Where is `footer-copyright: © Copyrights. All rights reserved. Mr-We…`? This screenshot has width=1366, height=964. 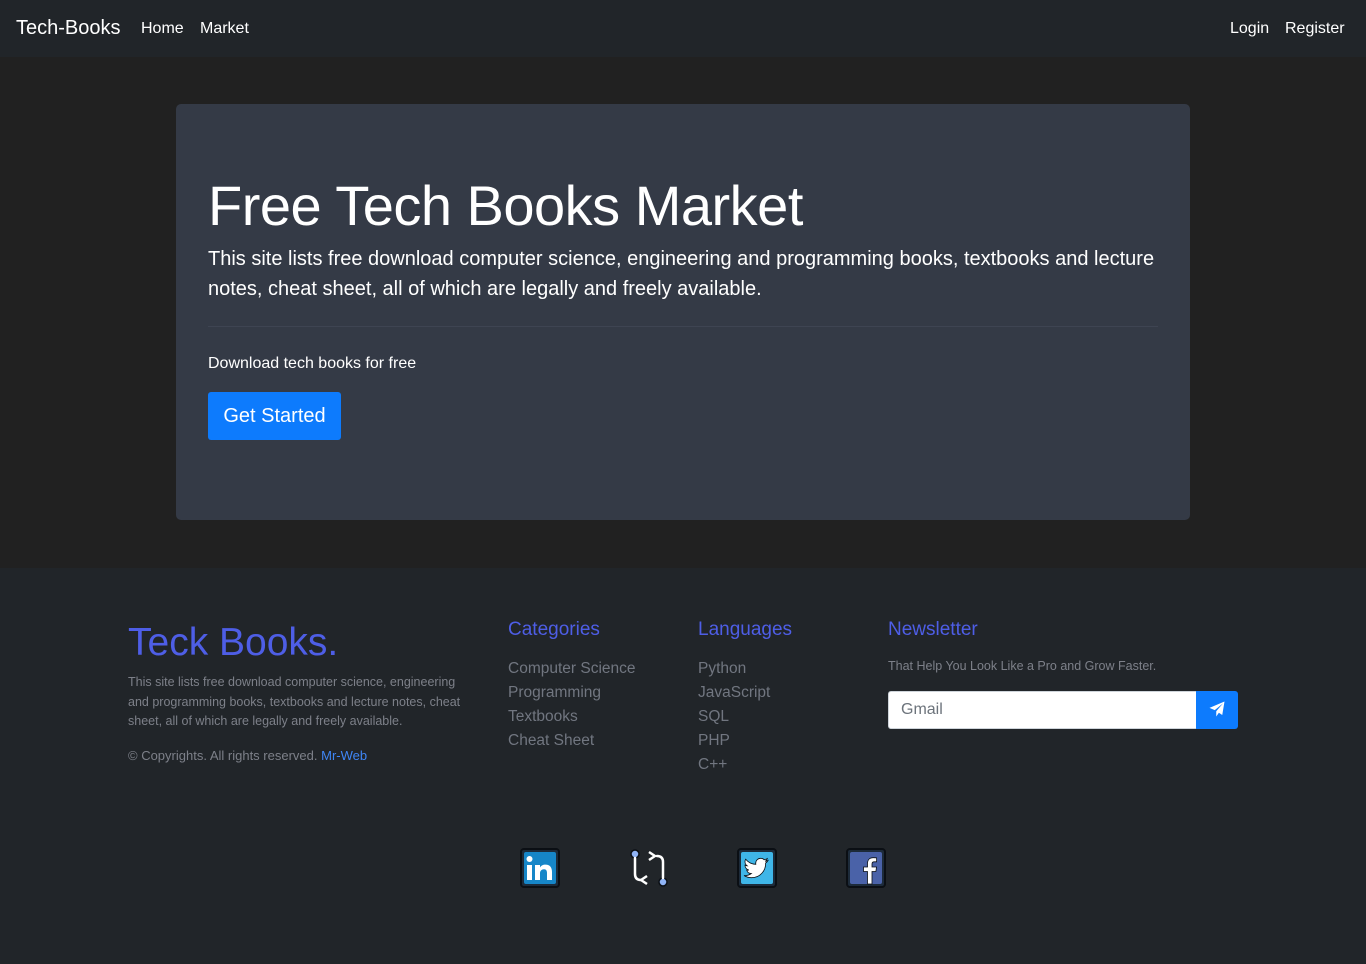 footer-copyright: © Copyrights. All rights reserved. Mr-We… is located at coordinates (247, 756).